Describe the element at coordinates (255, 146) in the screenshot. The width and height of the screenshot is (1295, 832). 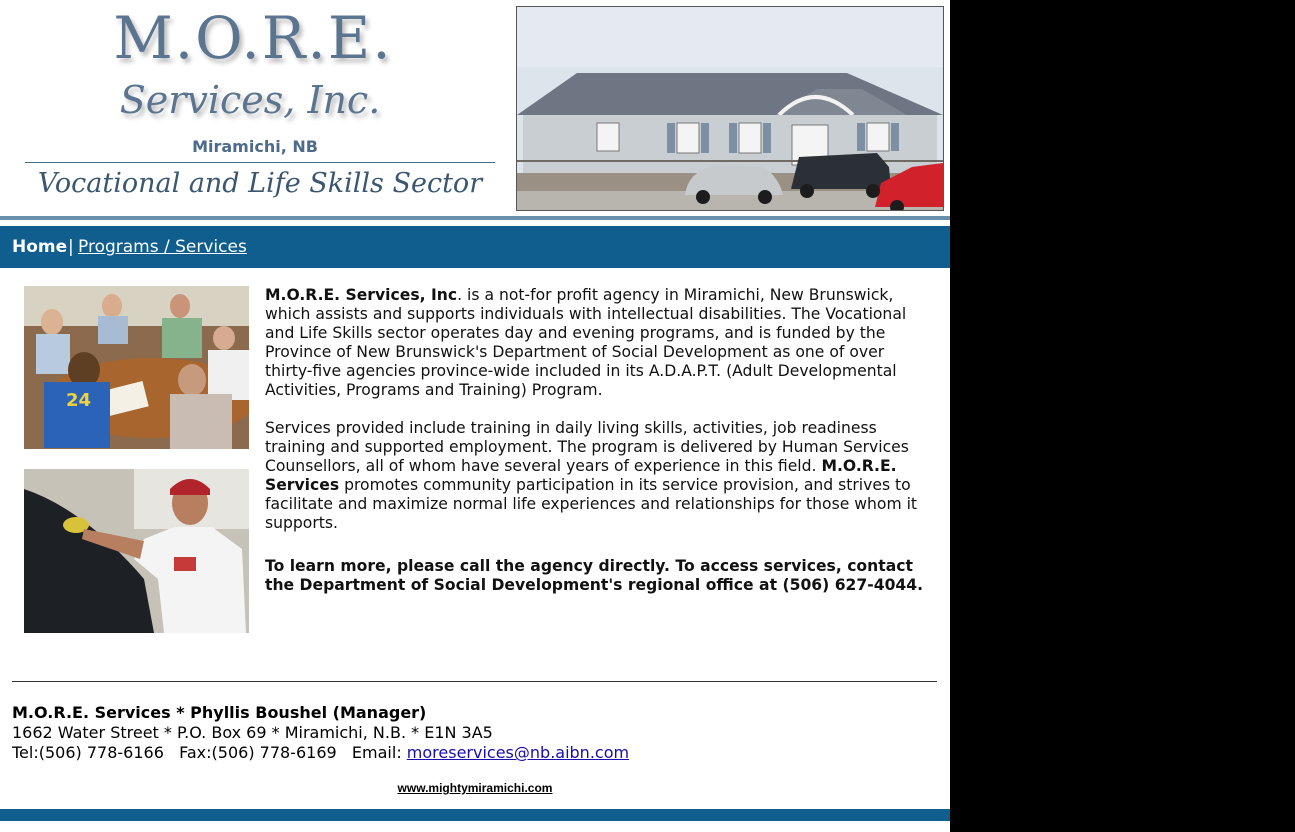
I see `logo-city: Miramichi, NB` at that location.